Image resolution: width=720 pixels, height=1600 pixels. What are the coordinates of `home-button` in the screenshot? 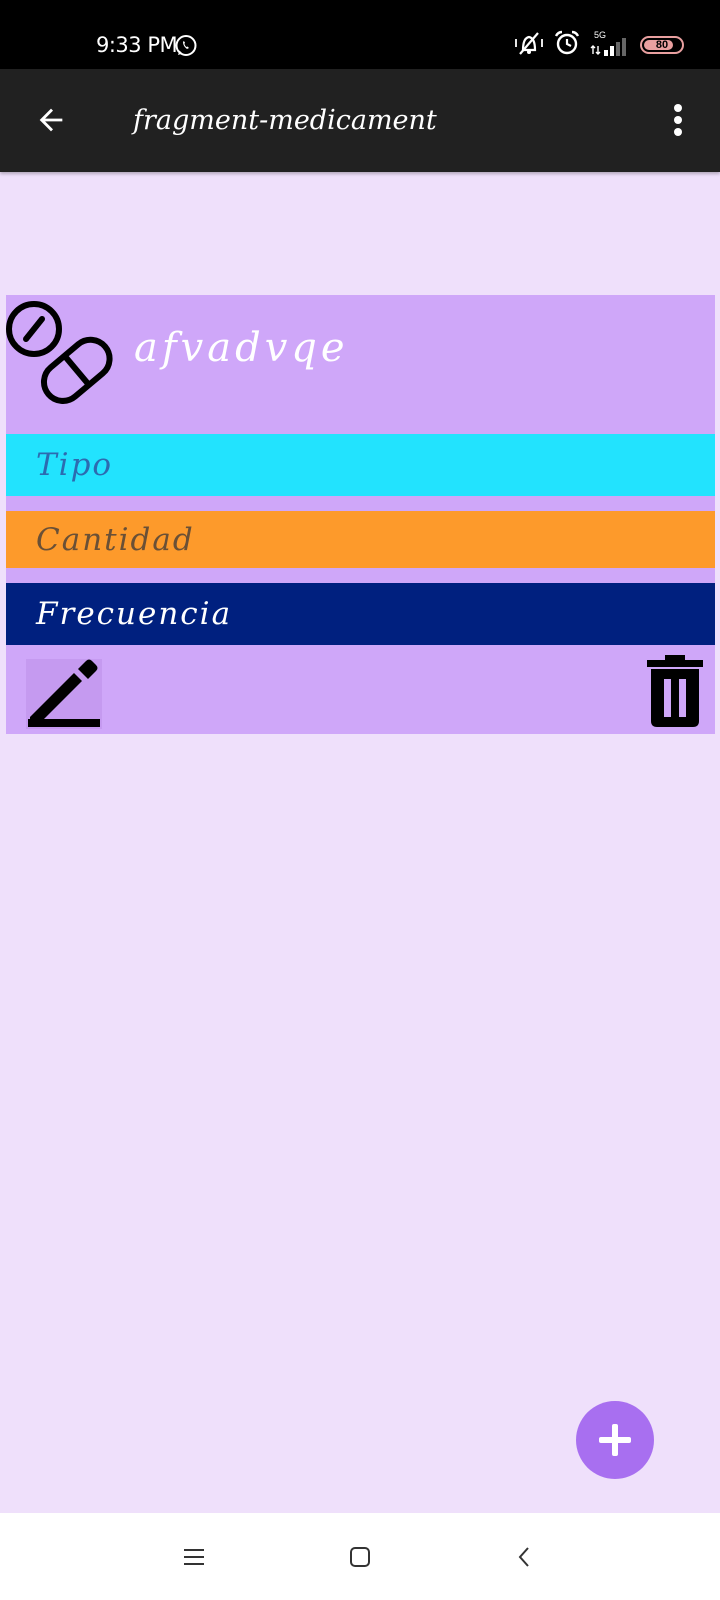 It's located at (360, 1557).